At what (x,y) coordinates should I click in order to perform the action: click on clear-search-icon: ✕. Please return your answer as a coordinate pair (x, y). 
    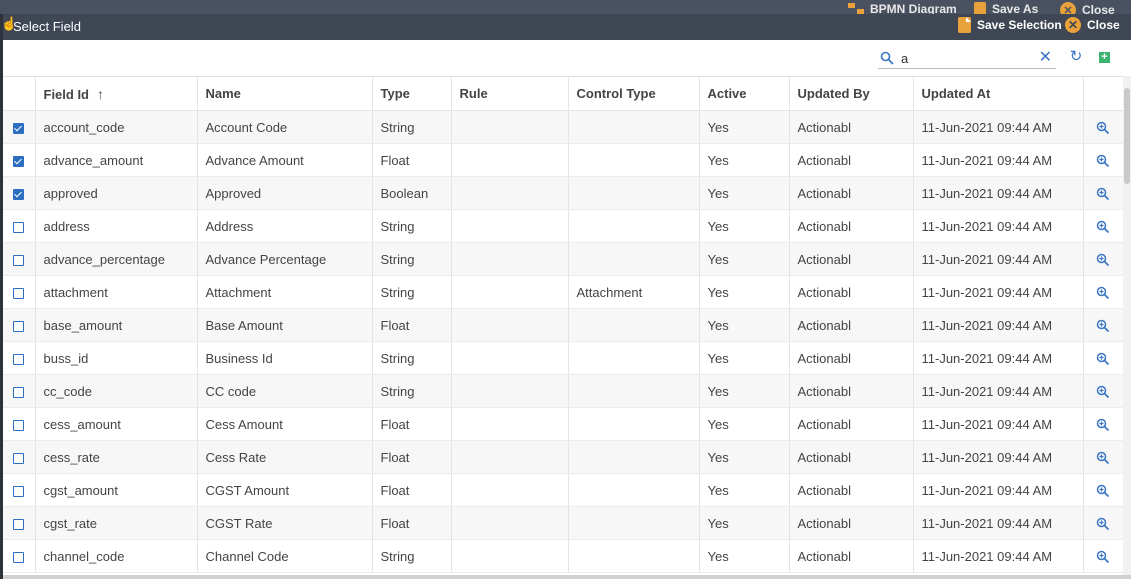
    Looking at the image, I should click on (1045, 58).